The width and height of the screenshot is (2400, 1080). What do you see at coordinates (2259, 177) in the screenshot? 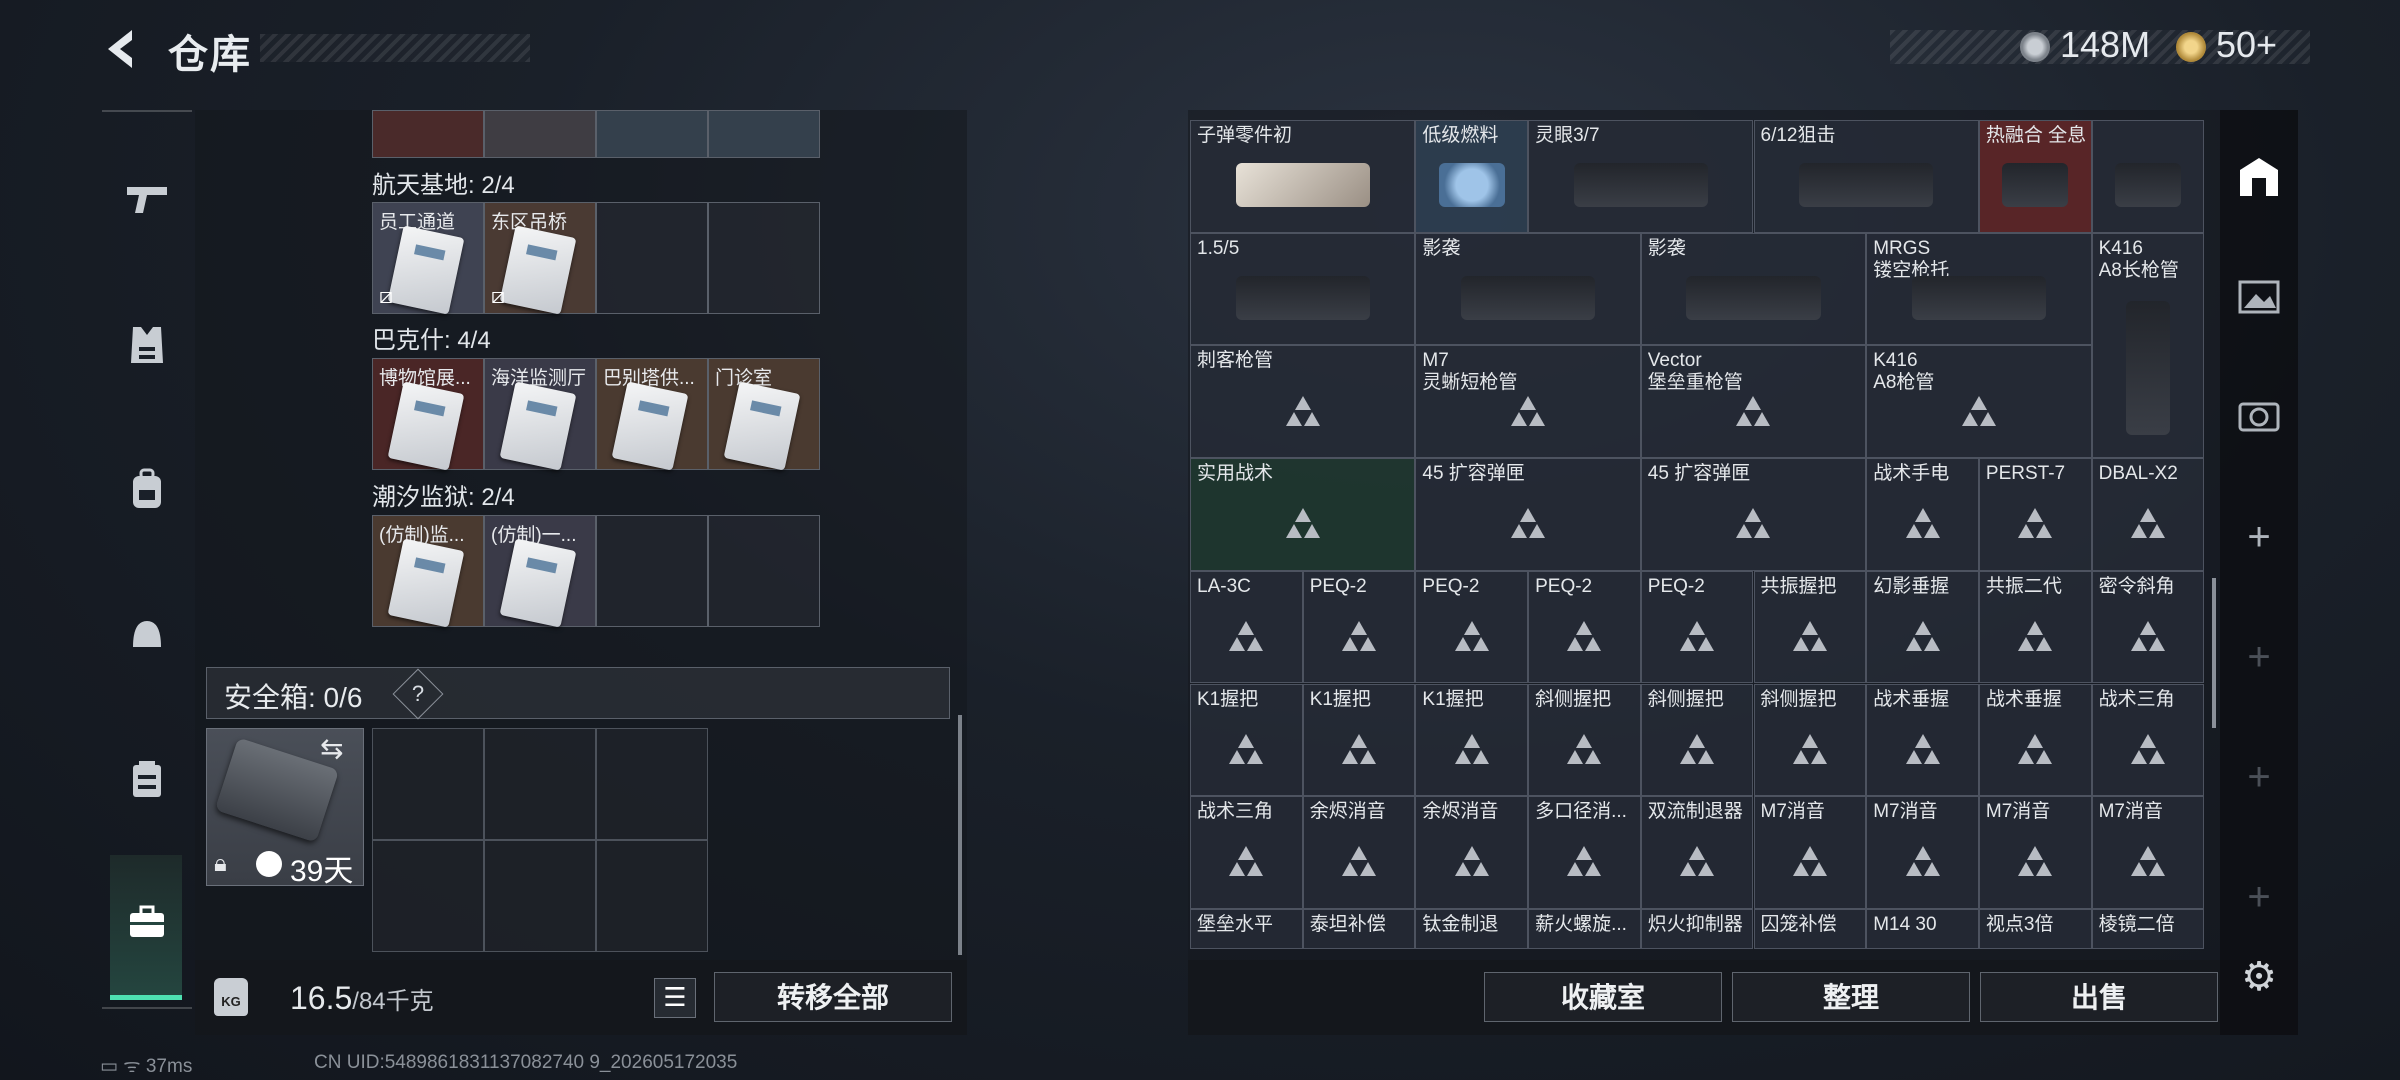
I see `home-base-icon` at bounding box center [2259, 177].